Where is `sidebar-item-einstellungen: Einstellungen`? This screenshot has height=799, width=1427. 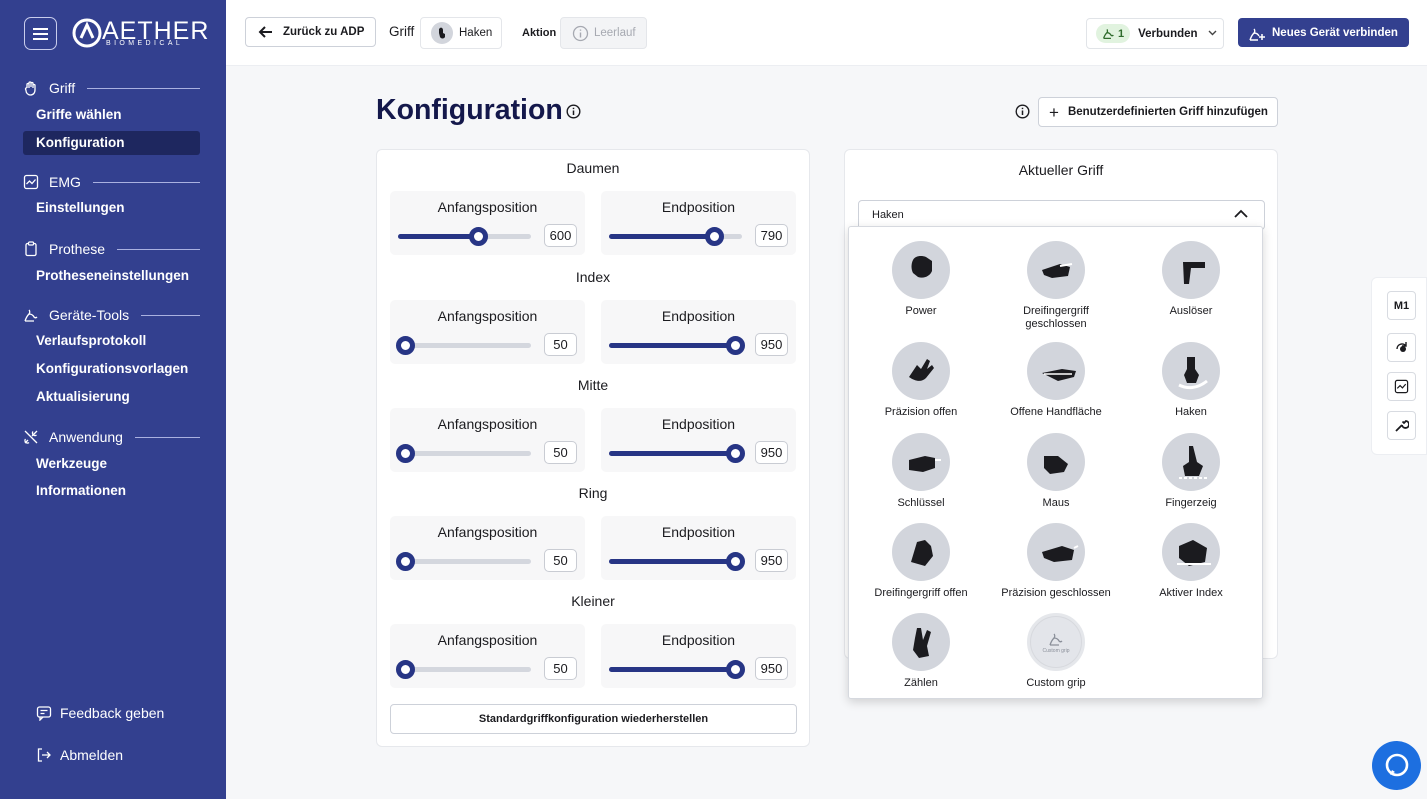 sidebar-item-einstellungen: Einstellungen is located at coordinates (111, 208).